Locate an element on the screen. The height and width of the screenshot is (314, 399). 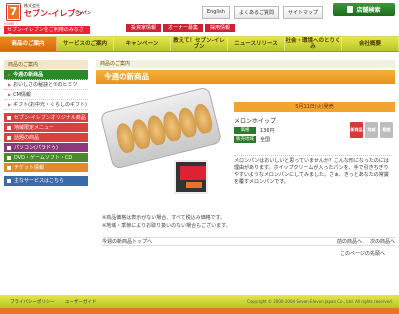
next-product-link: 次の商品へ is located at coordinates (382, 241).